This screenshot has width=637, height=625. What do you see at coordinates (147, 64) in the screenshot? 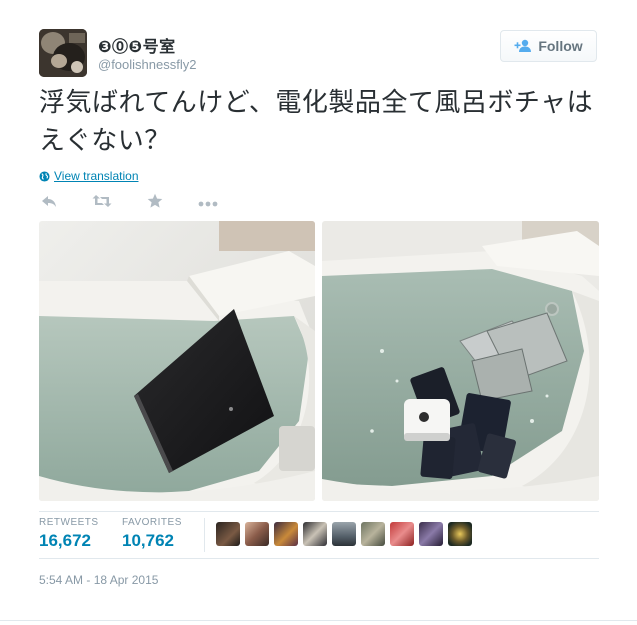
I see `username: @foolishnessfly2` at bounding box center [147, 64].